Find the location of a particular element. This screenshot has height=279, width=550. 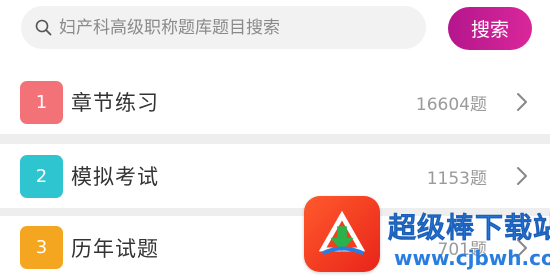

watermark-title: 超级棒下载站 is located at coordinates (469, 228).